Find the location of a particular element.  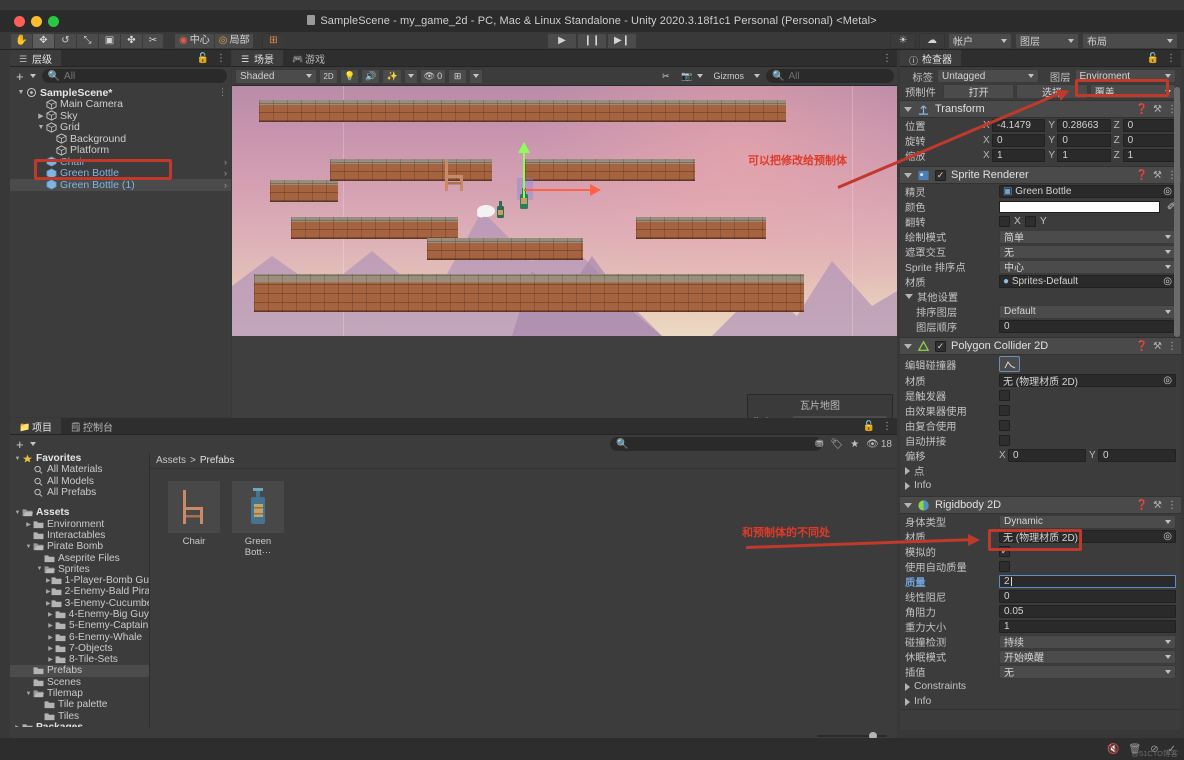

custom-editor-tool-button: ✂ is located at coordinates (153, 40).